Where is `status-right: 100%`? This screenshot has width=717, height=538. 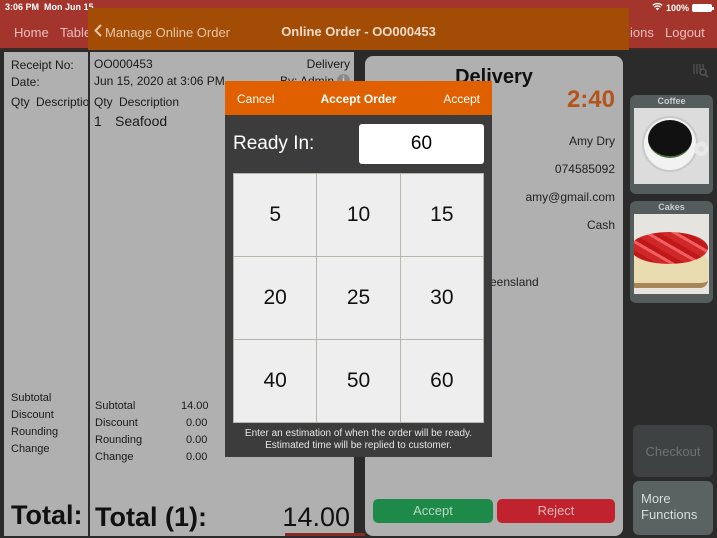 status-right: 100% is located at coordinates (683, 7).